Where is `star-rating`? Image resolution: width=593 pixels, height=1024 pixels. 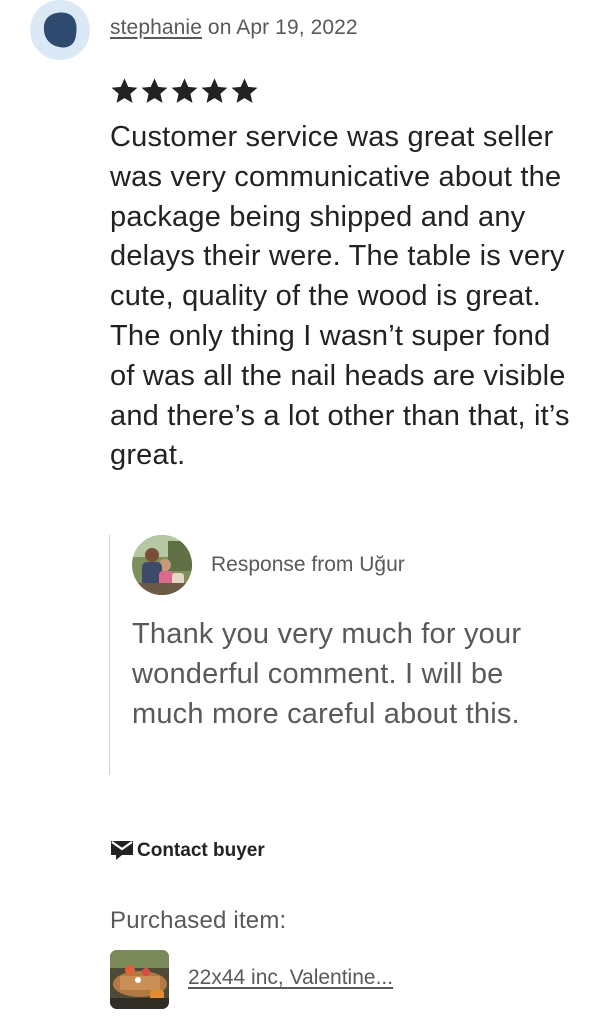 star-rating is located at coordinates (185, 93).